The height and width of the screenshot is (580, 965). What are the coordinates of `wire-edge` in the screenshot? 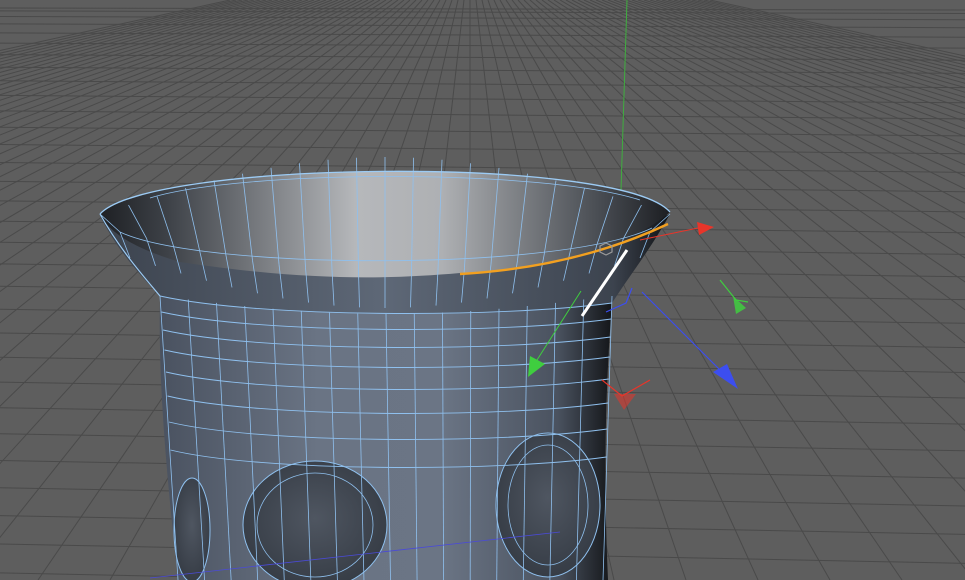 It's located at (470, 445).